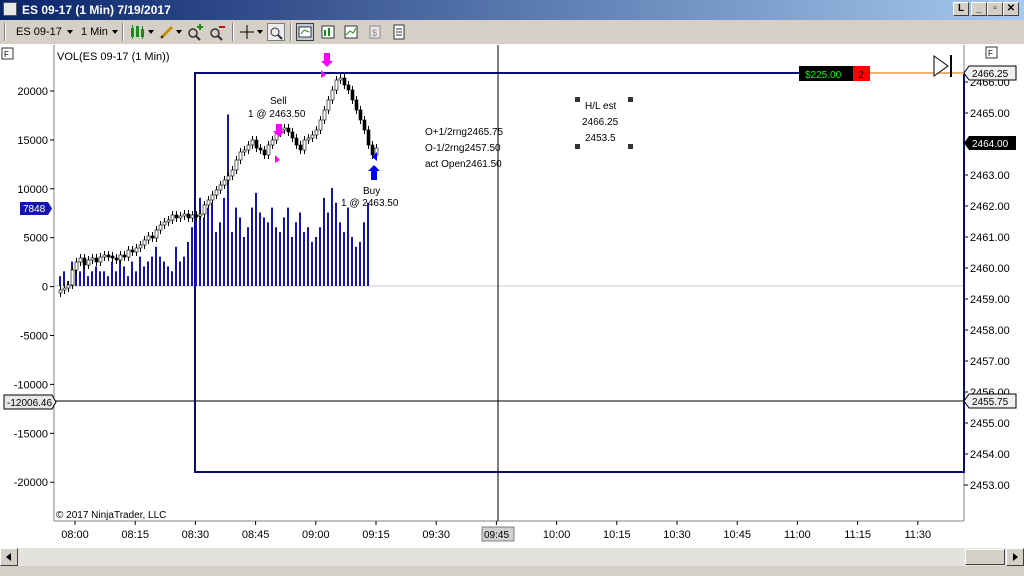 Image resolution: width=1024 pixels, height=576 pixels. What do you see at coordinates (31, 434) in the screenshot?
I see `volume-tick-label: -15000` at bounding box center [31, 434].